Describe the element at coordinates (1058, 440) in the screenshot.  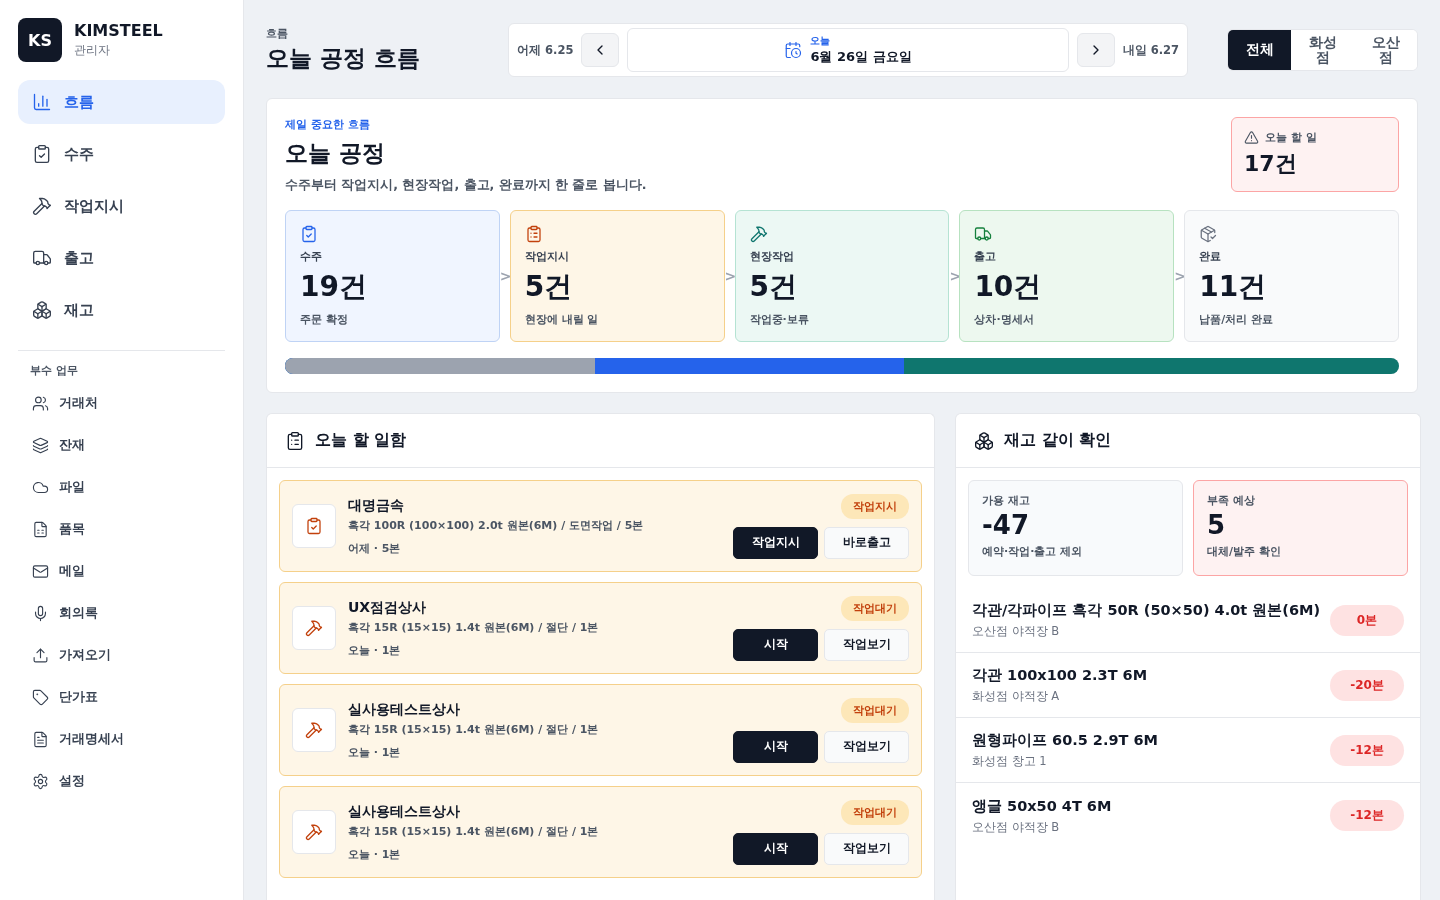
I see `panel-title: 재고 같이 확인` at that location.